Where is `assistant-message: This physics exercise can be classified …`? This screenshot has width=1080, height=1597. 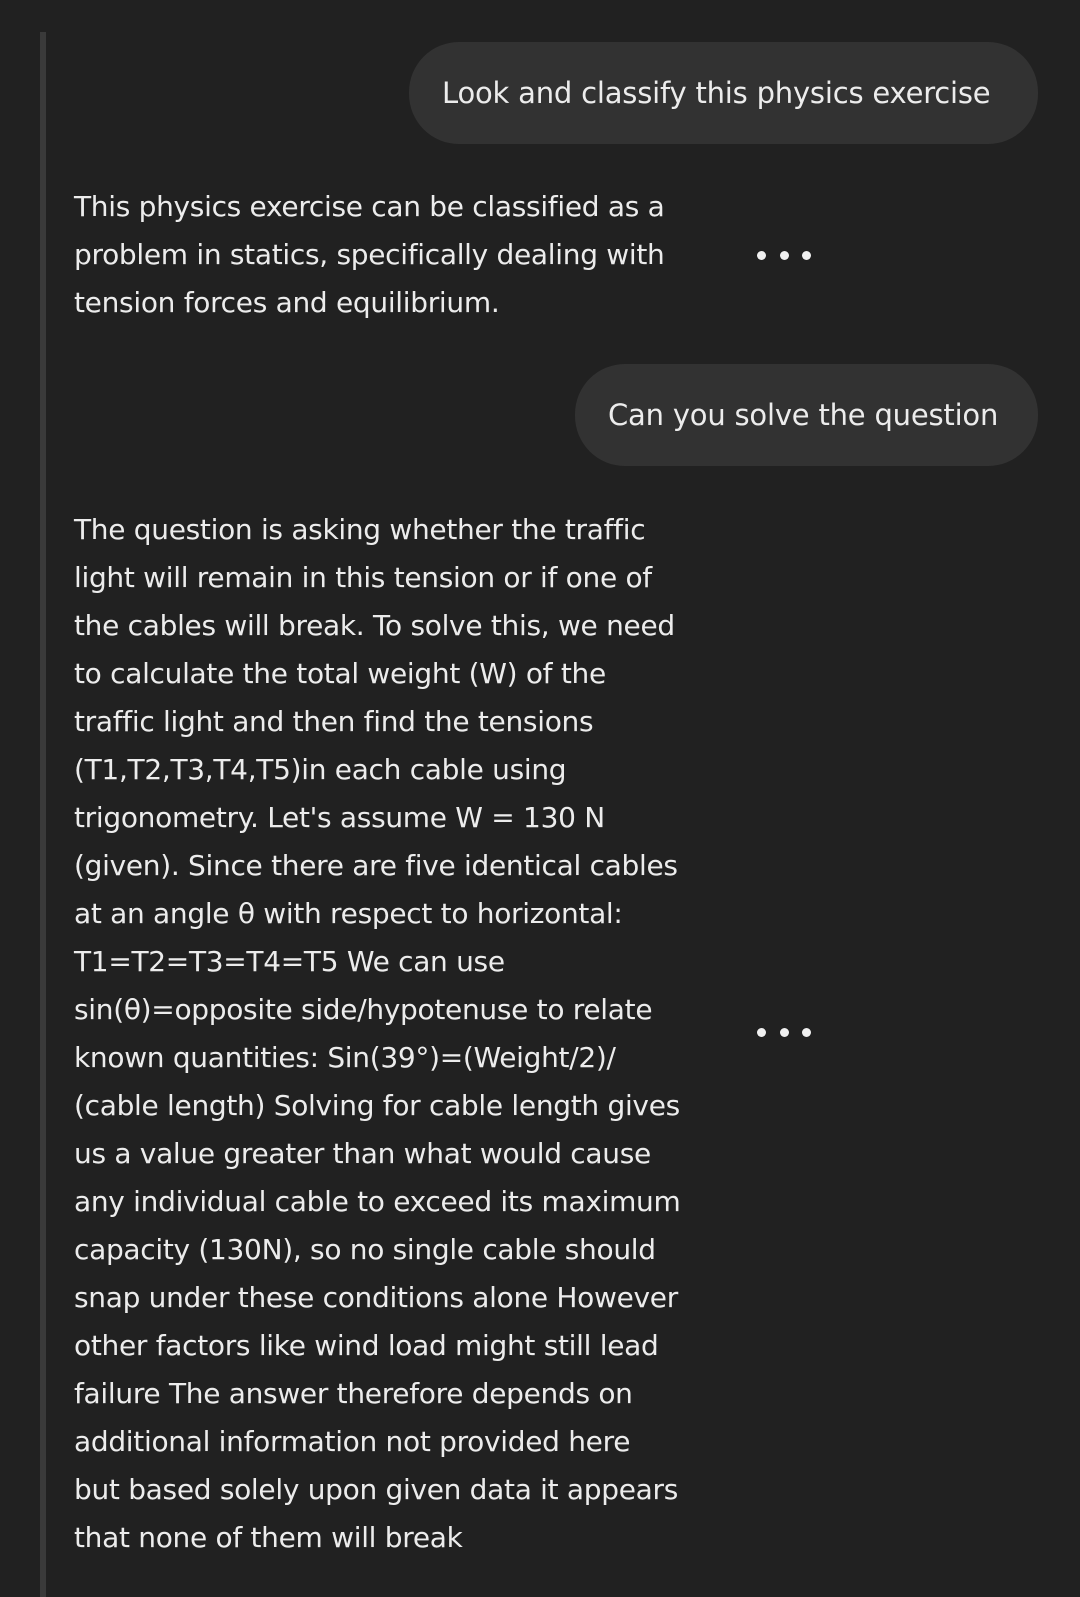 assistant-message: This physics exercise can be classified … is located at coordinates (369, 254).